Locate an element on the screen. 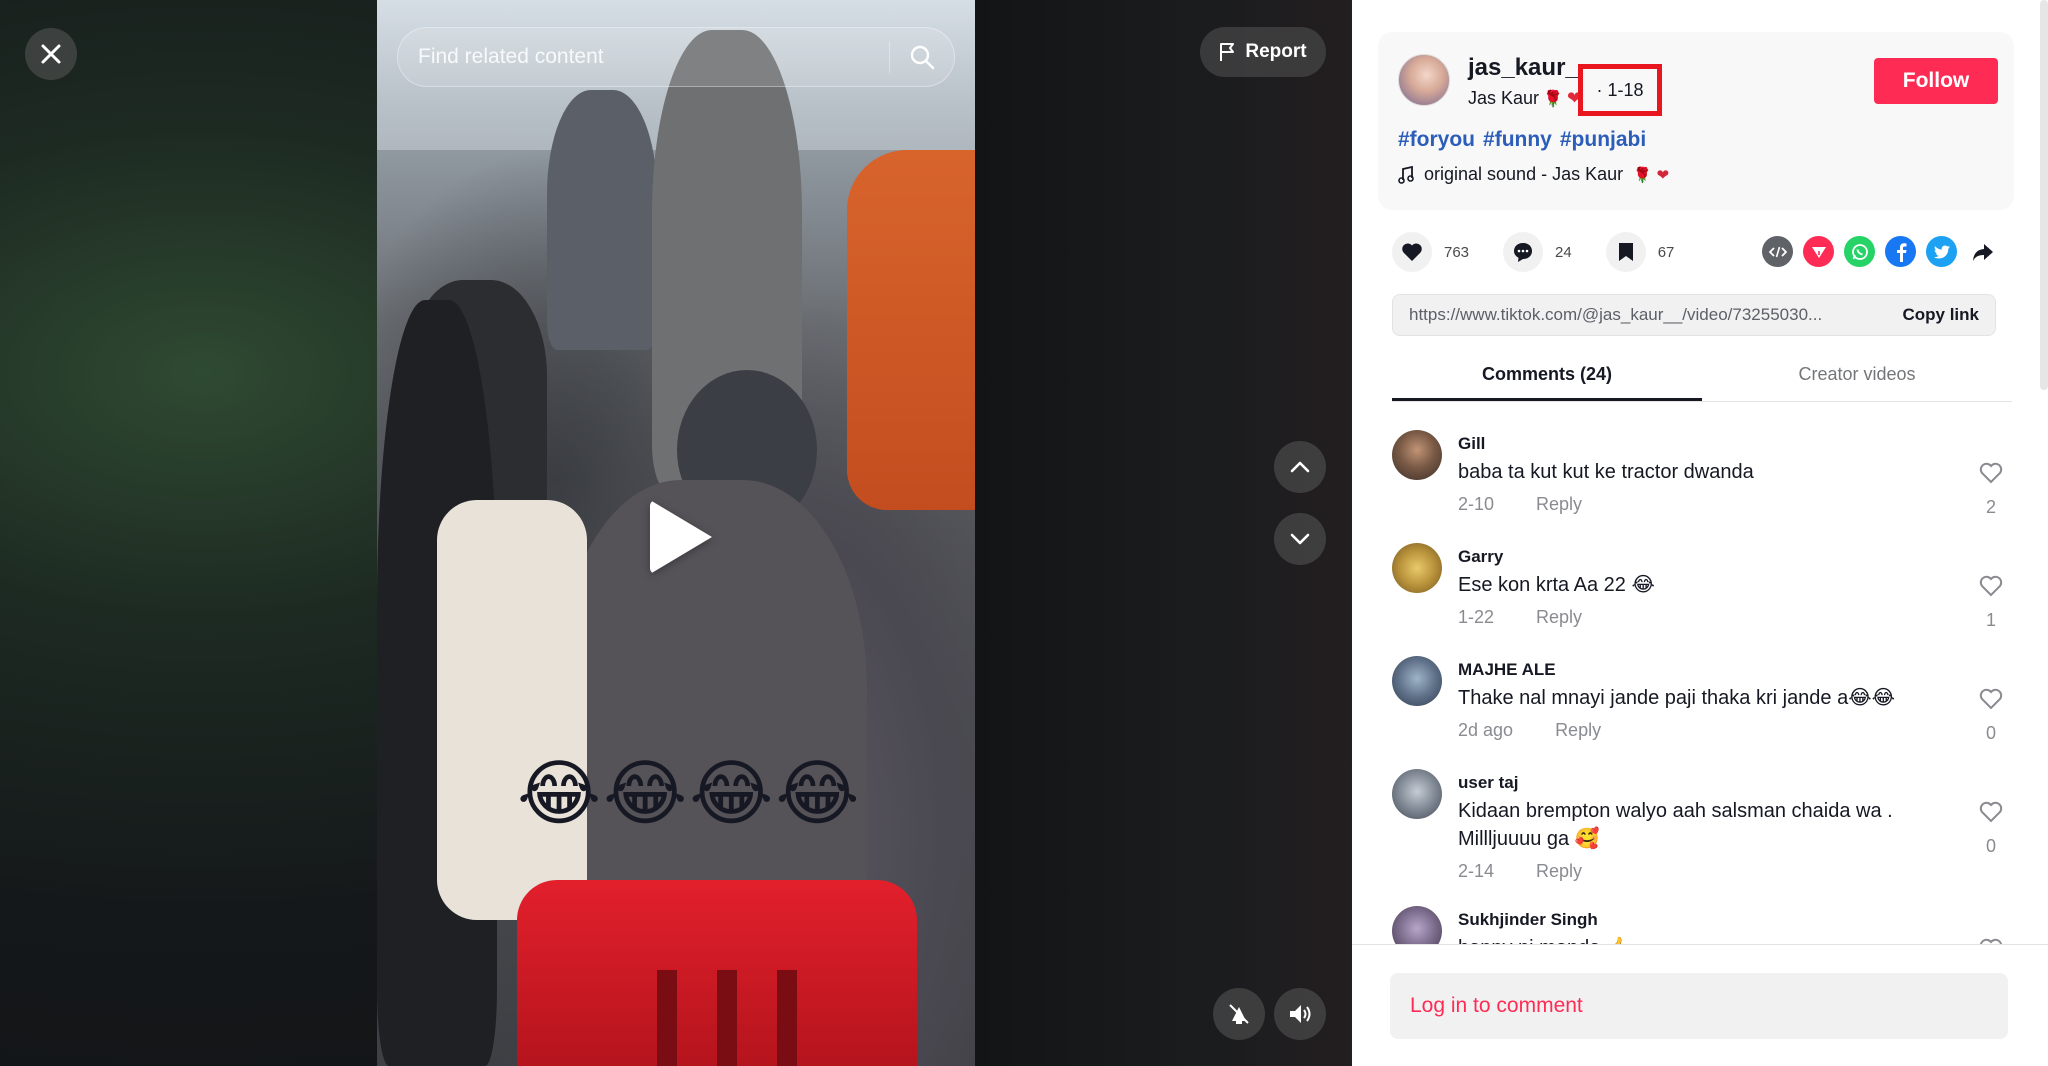  comment-stat: 24 is located at coordinates (1537, 252).